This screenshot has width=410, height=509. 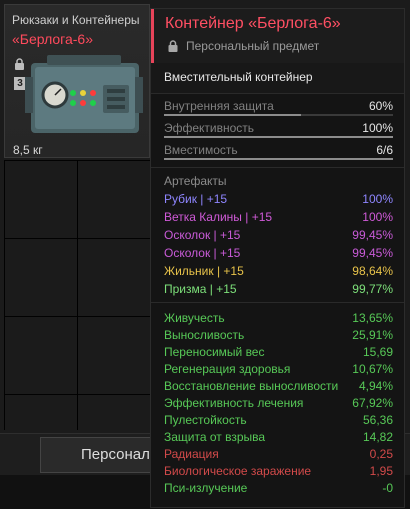 I want to click on inventory-grid-divider, so click(x=77, y=295).